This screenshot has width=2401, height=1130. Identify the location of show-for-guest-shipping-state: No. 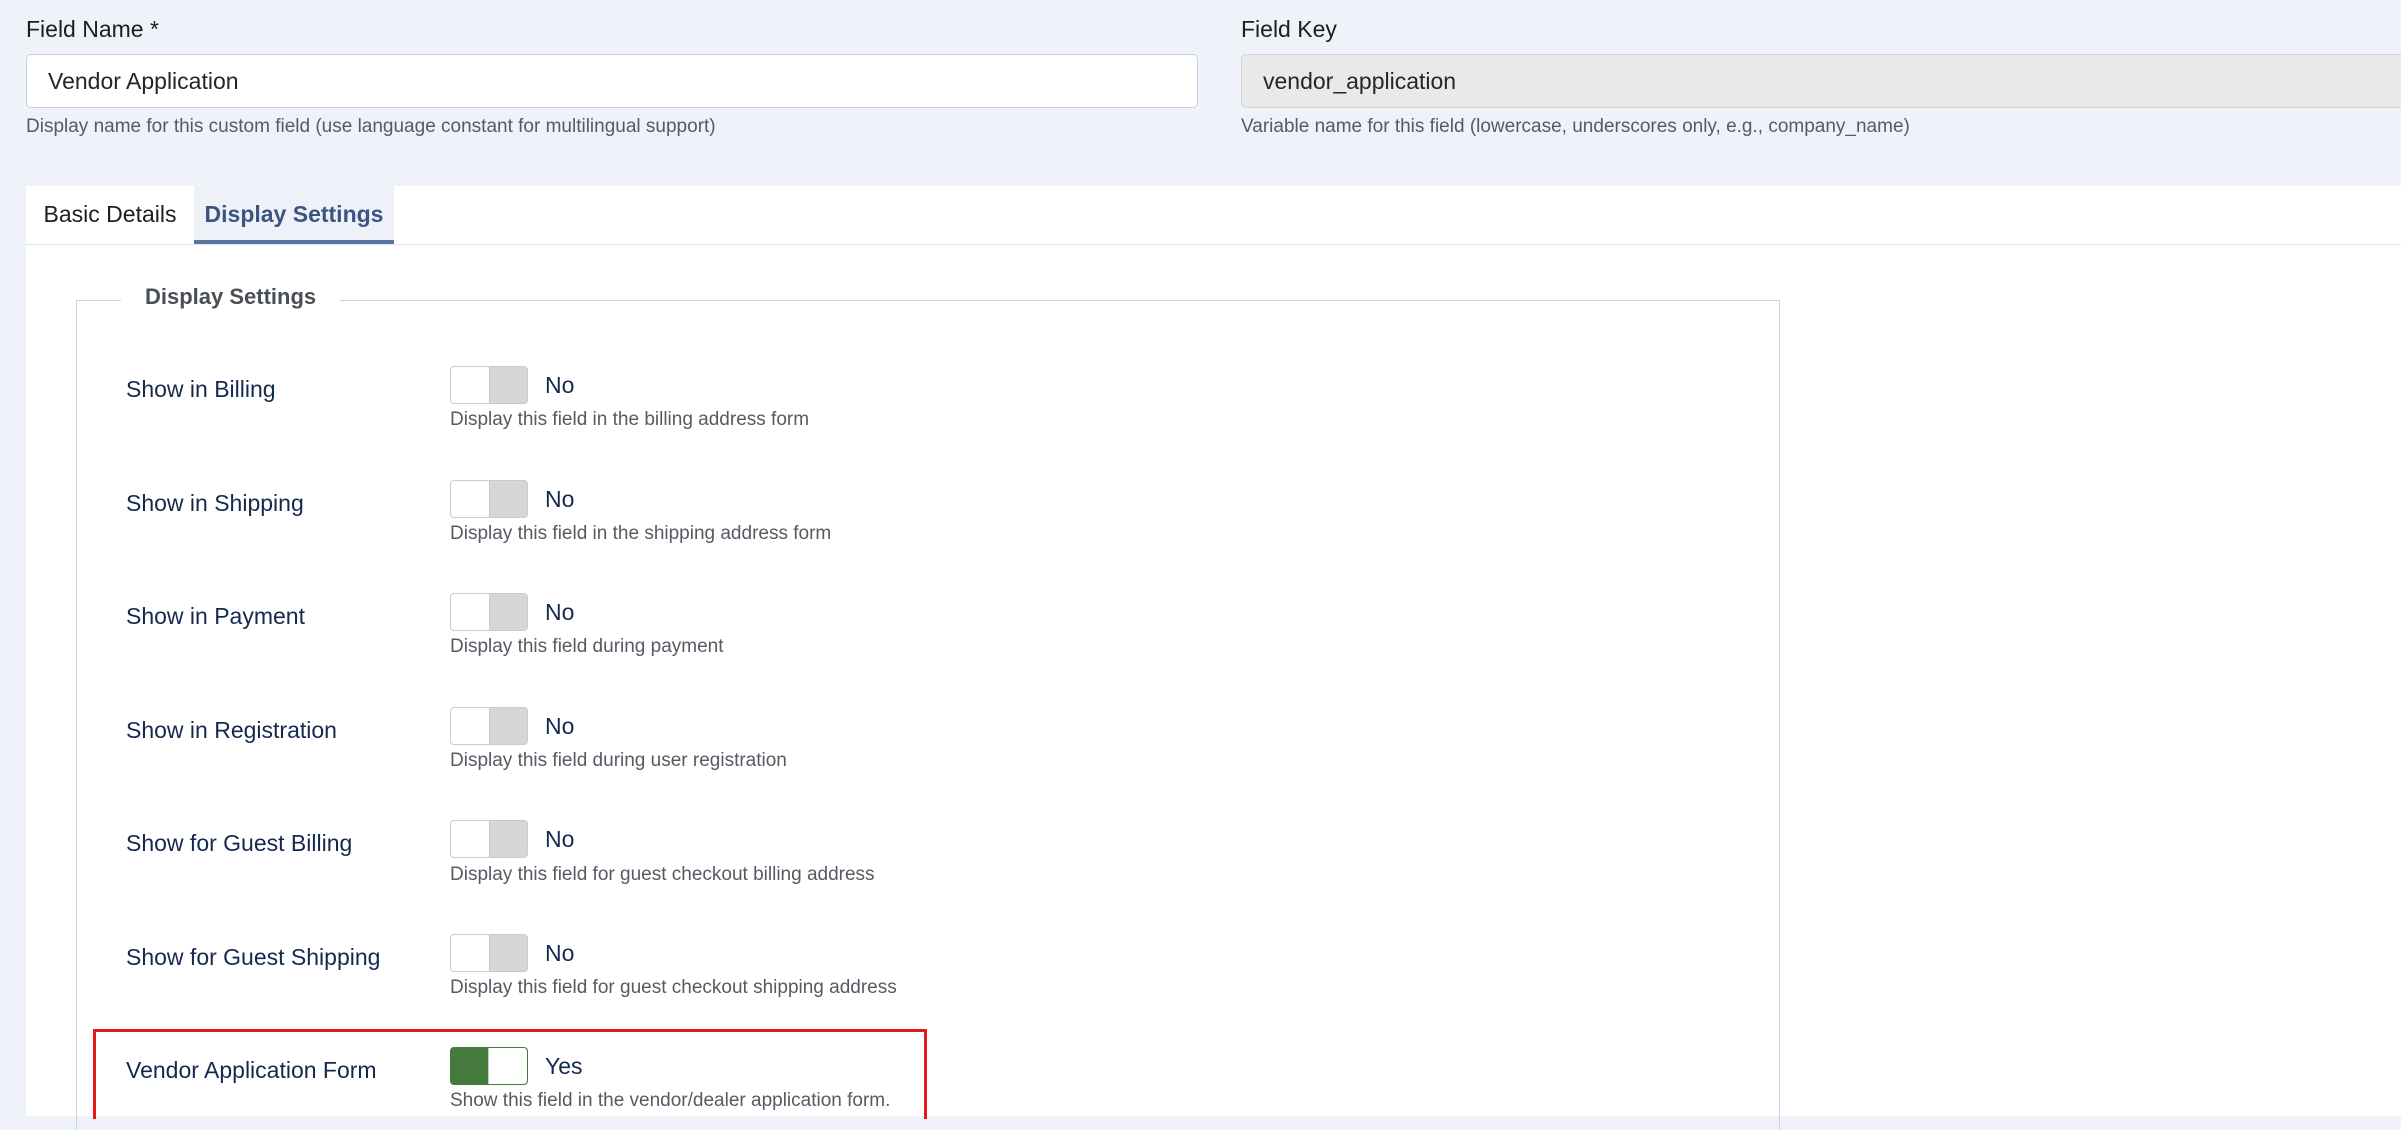
(560, 953).